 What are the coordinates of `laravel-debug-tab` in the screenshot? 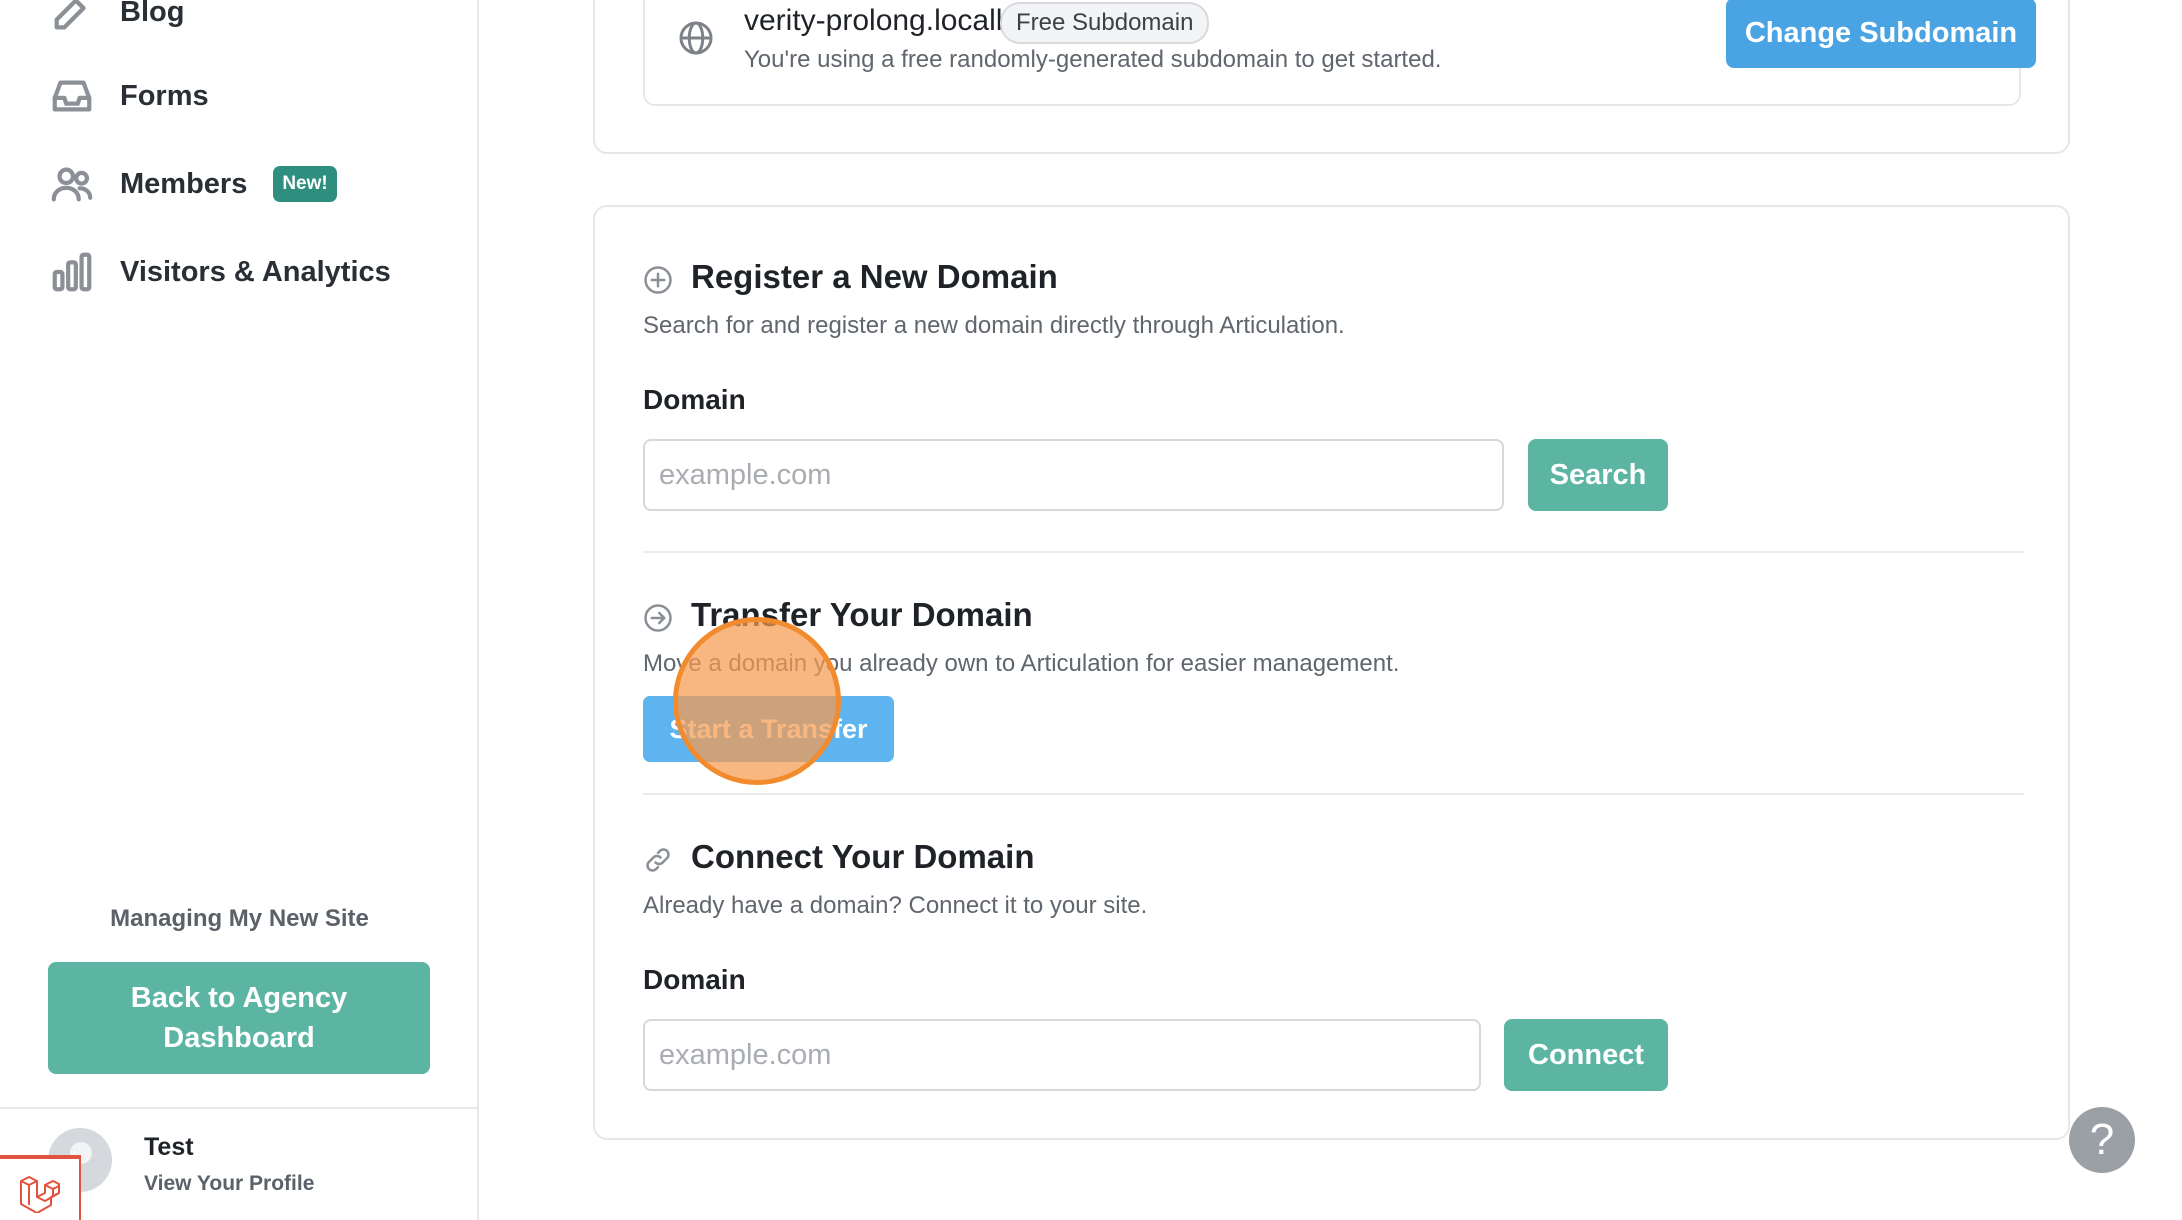 It's located at (40, 1187).